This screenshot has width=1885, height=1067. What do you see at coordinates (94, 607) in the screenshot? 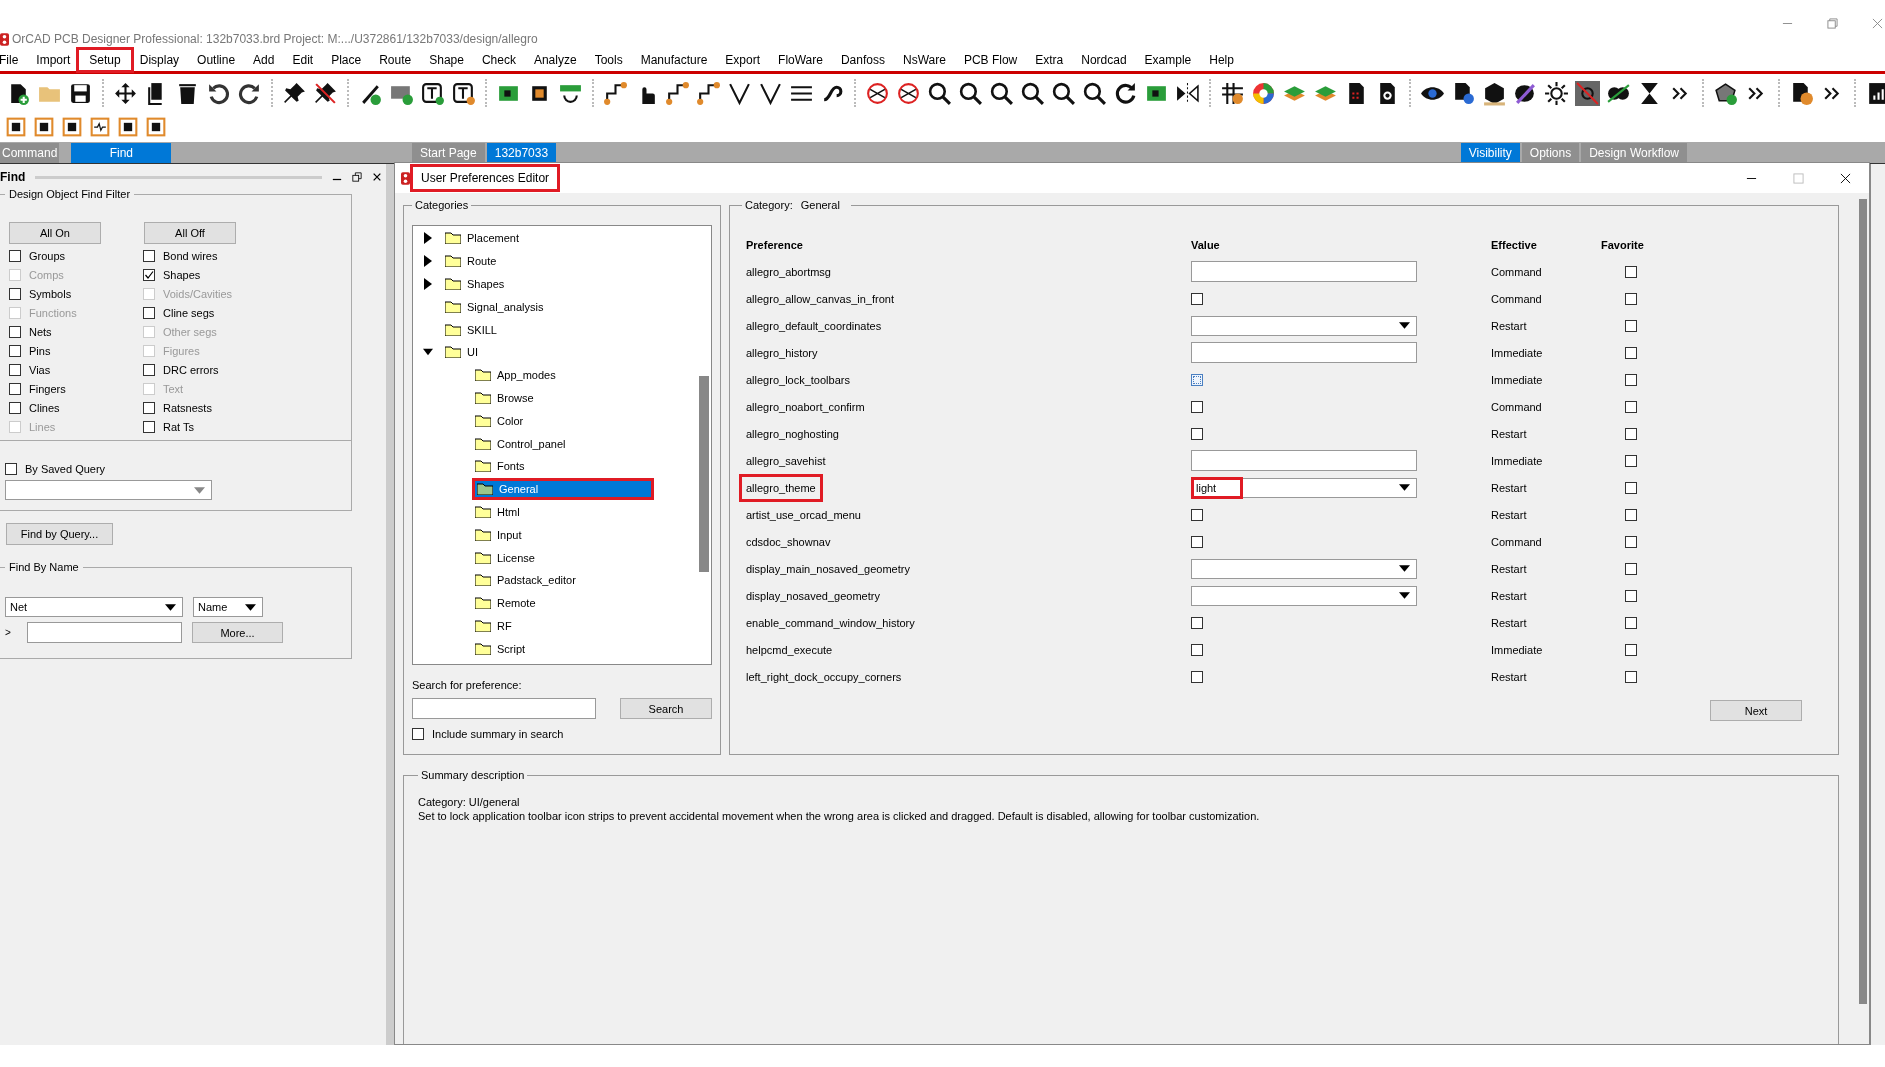
I see `type-dropdown: Net` at bounding box center [94, 607].